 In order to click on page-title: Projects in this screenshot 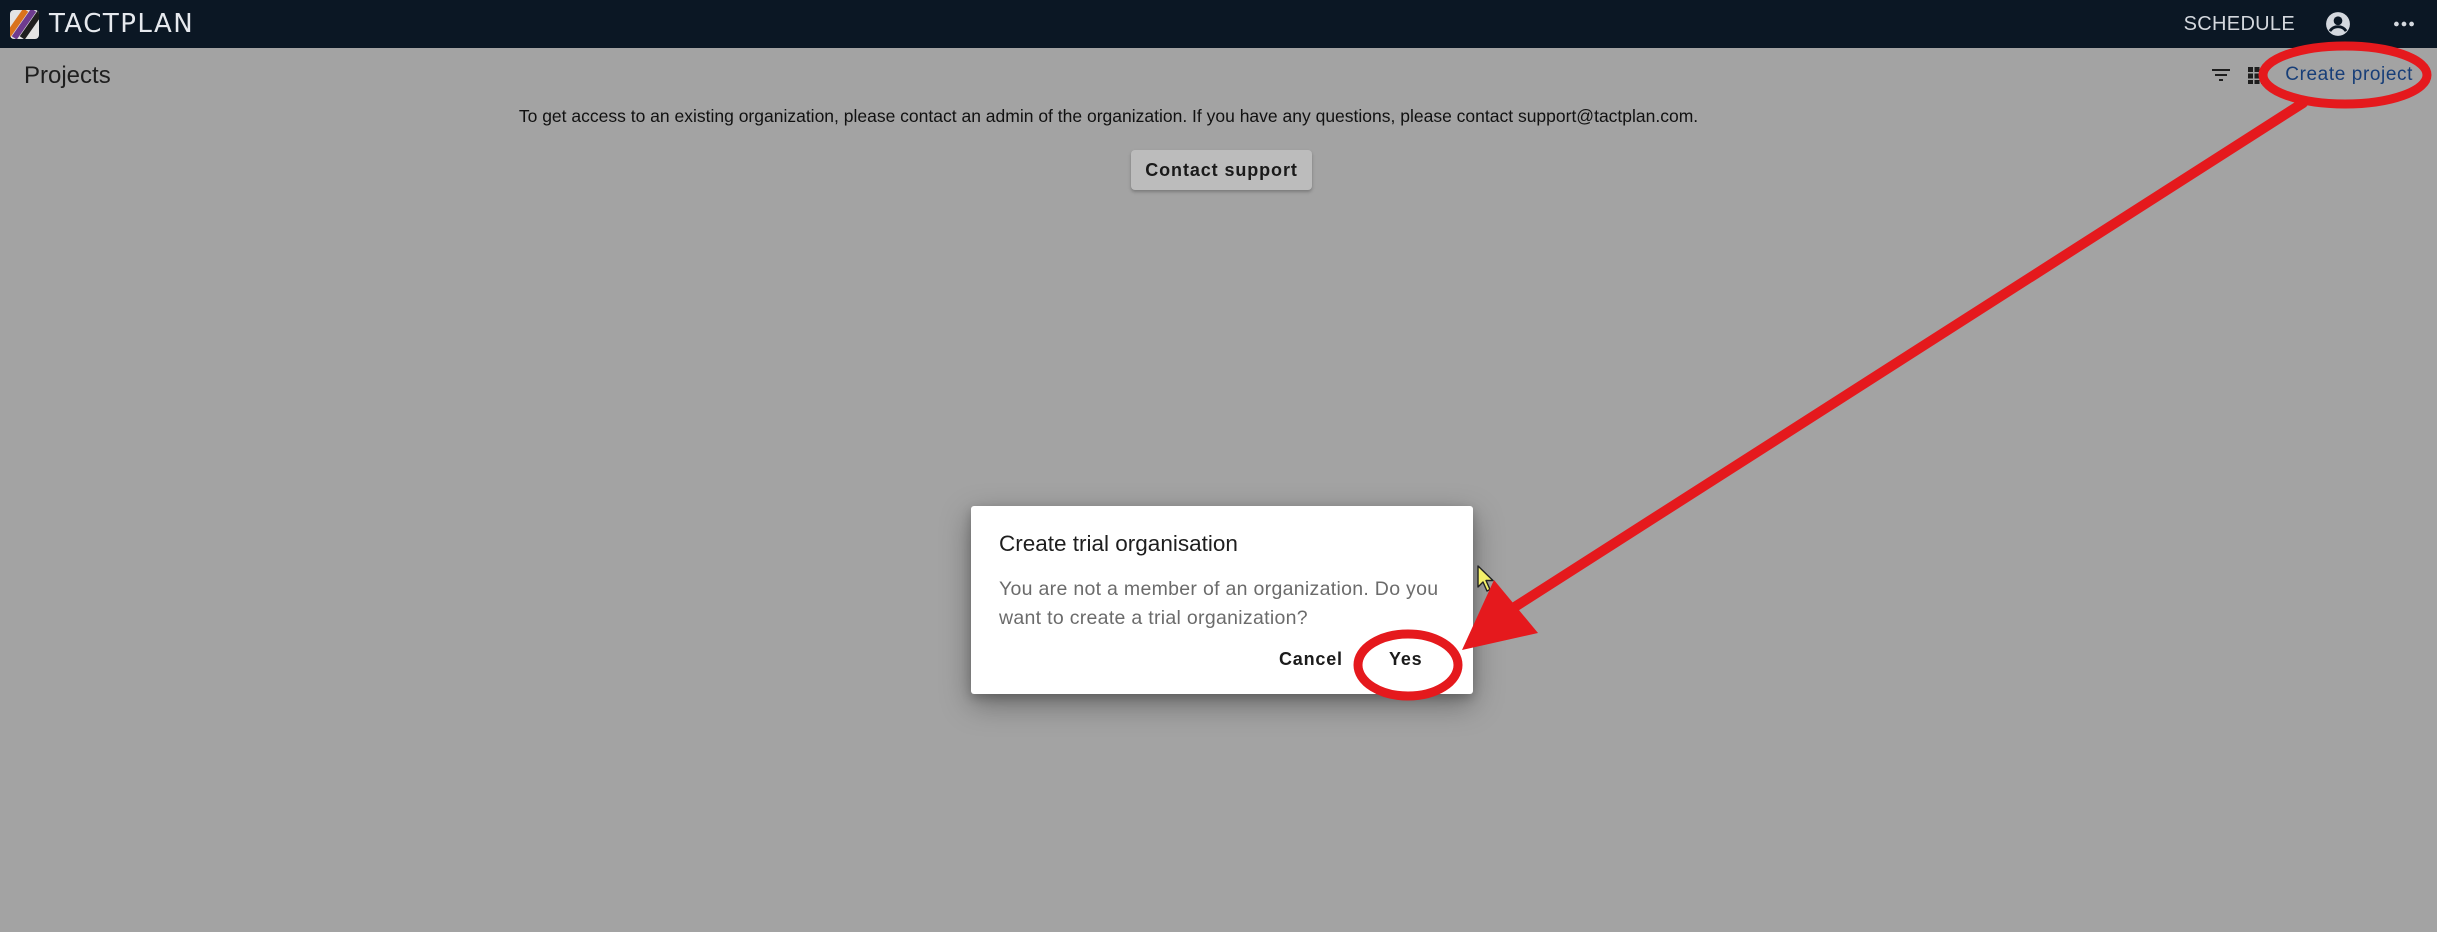, I will do `click(67, 75)`.